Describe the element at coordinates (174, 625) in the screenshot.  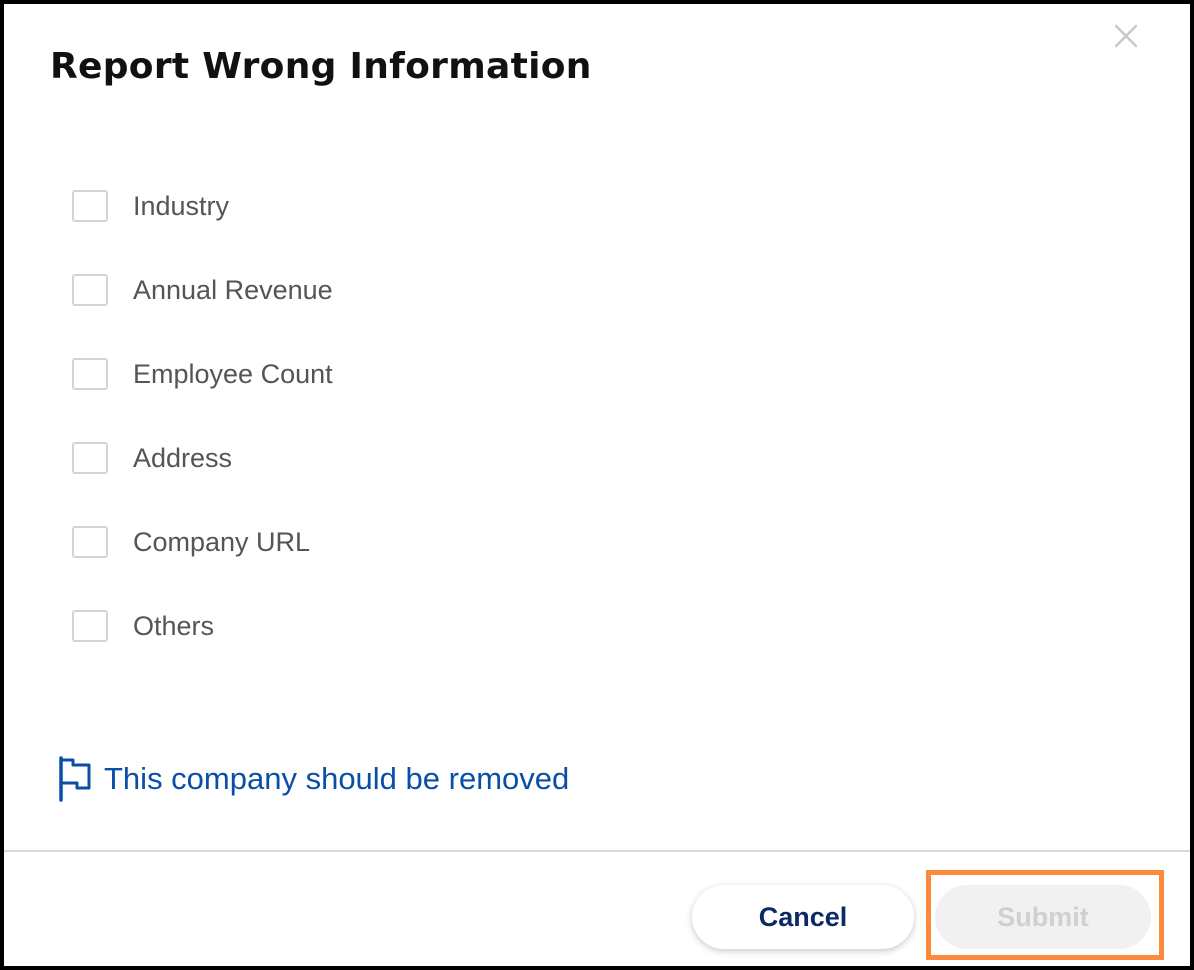
I see `option-label: Others` at that location.